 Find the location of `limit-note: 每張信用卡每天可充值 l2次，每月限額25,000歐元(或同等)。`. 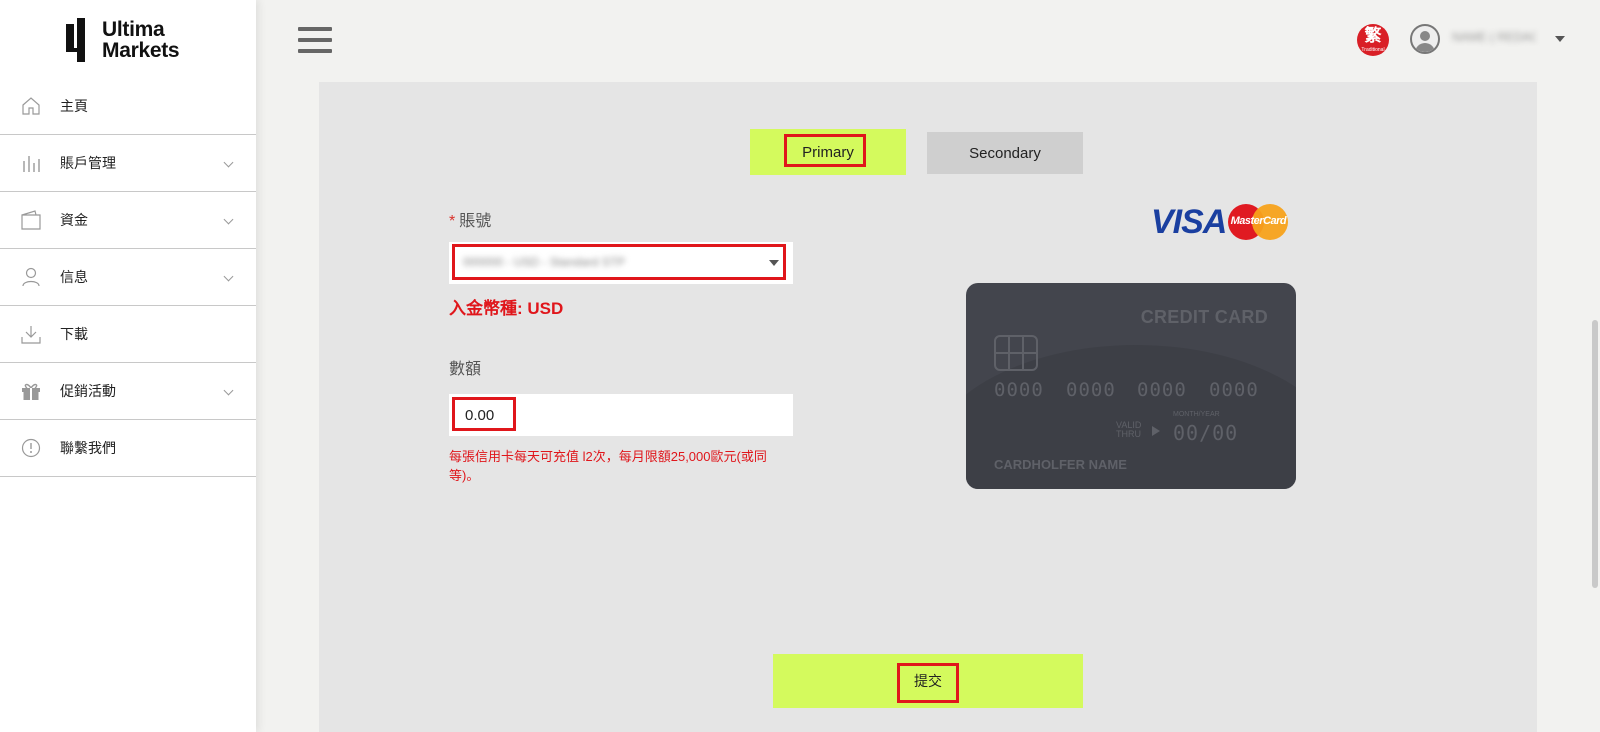

limit-note: 每張信用卡每天可充值 l2次，每月限額25,000歐元(或同等)。 is located at coordinates (608, 466).